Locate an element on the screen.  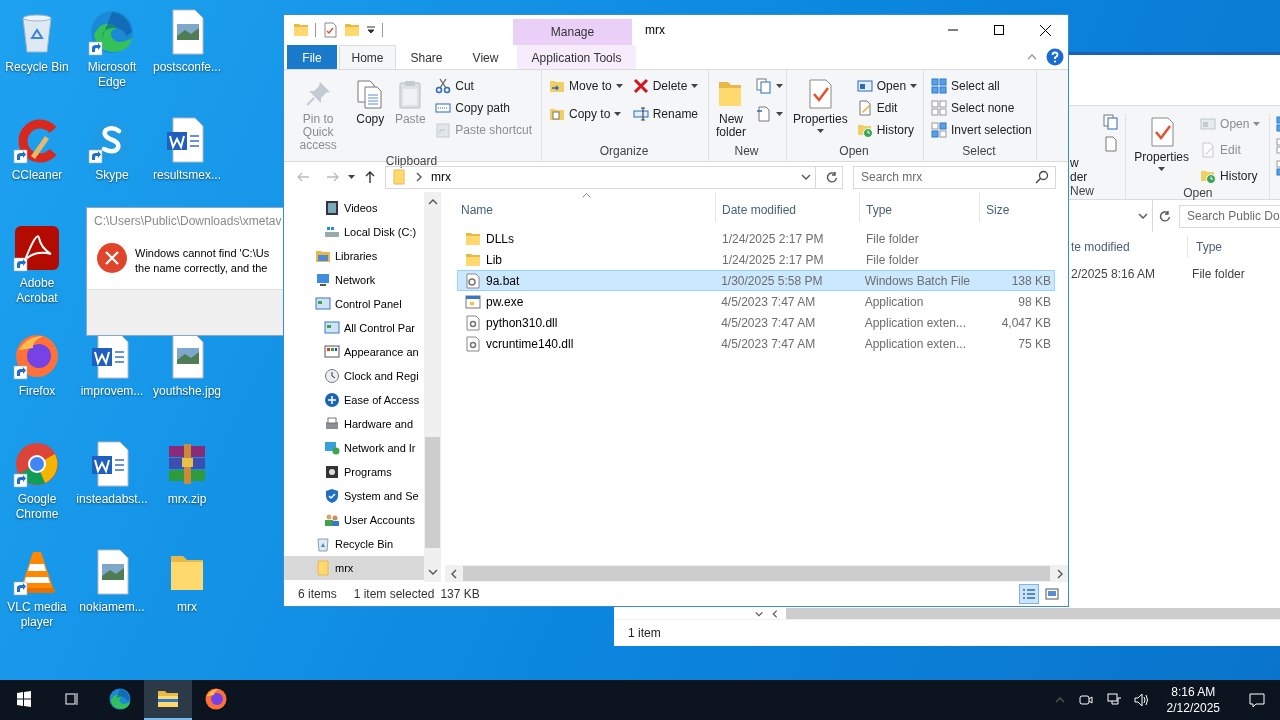
taskbar-app-button is located at coordinates (168, 700).